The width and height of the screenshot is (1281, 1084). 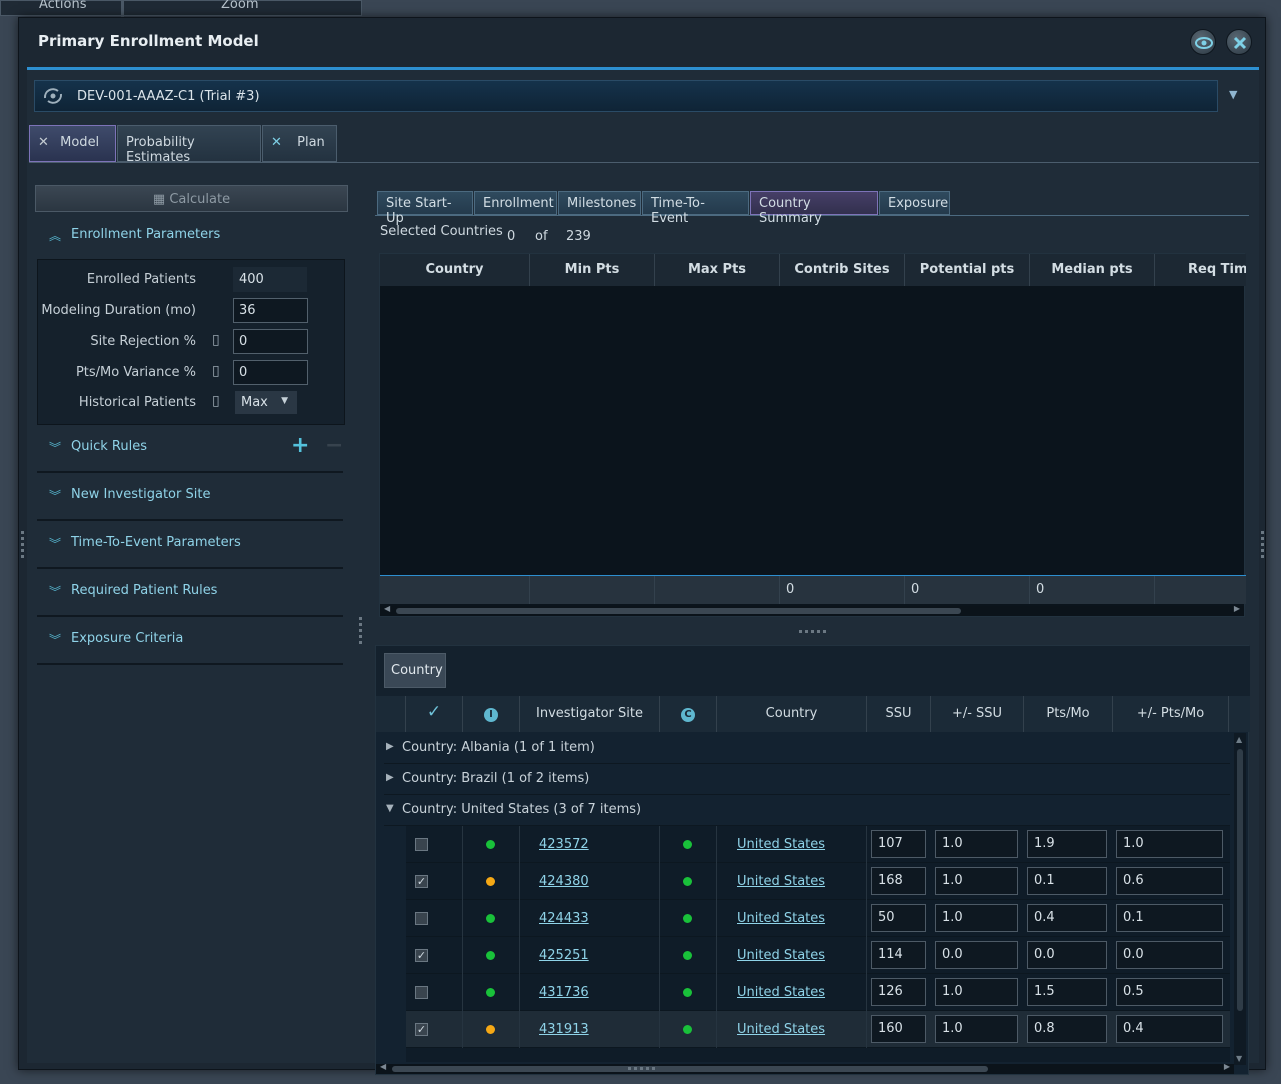 I want to click on calculate-button: ▦ Calculate, so click(x=191, y=198).